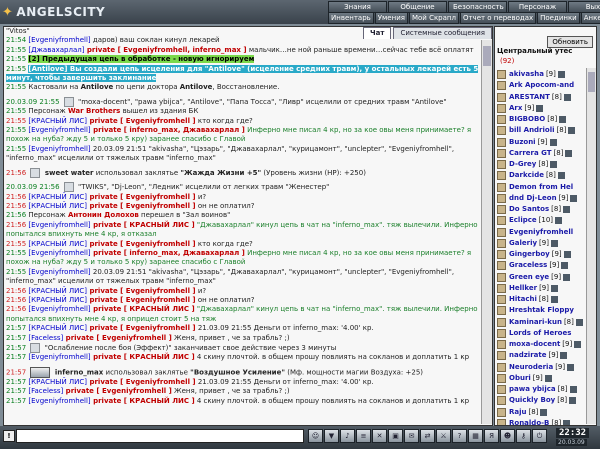  I want to click on user-name: Quickly Boy, so click(532, 400).